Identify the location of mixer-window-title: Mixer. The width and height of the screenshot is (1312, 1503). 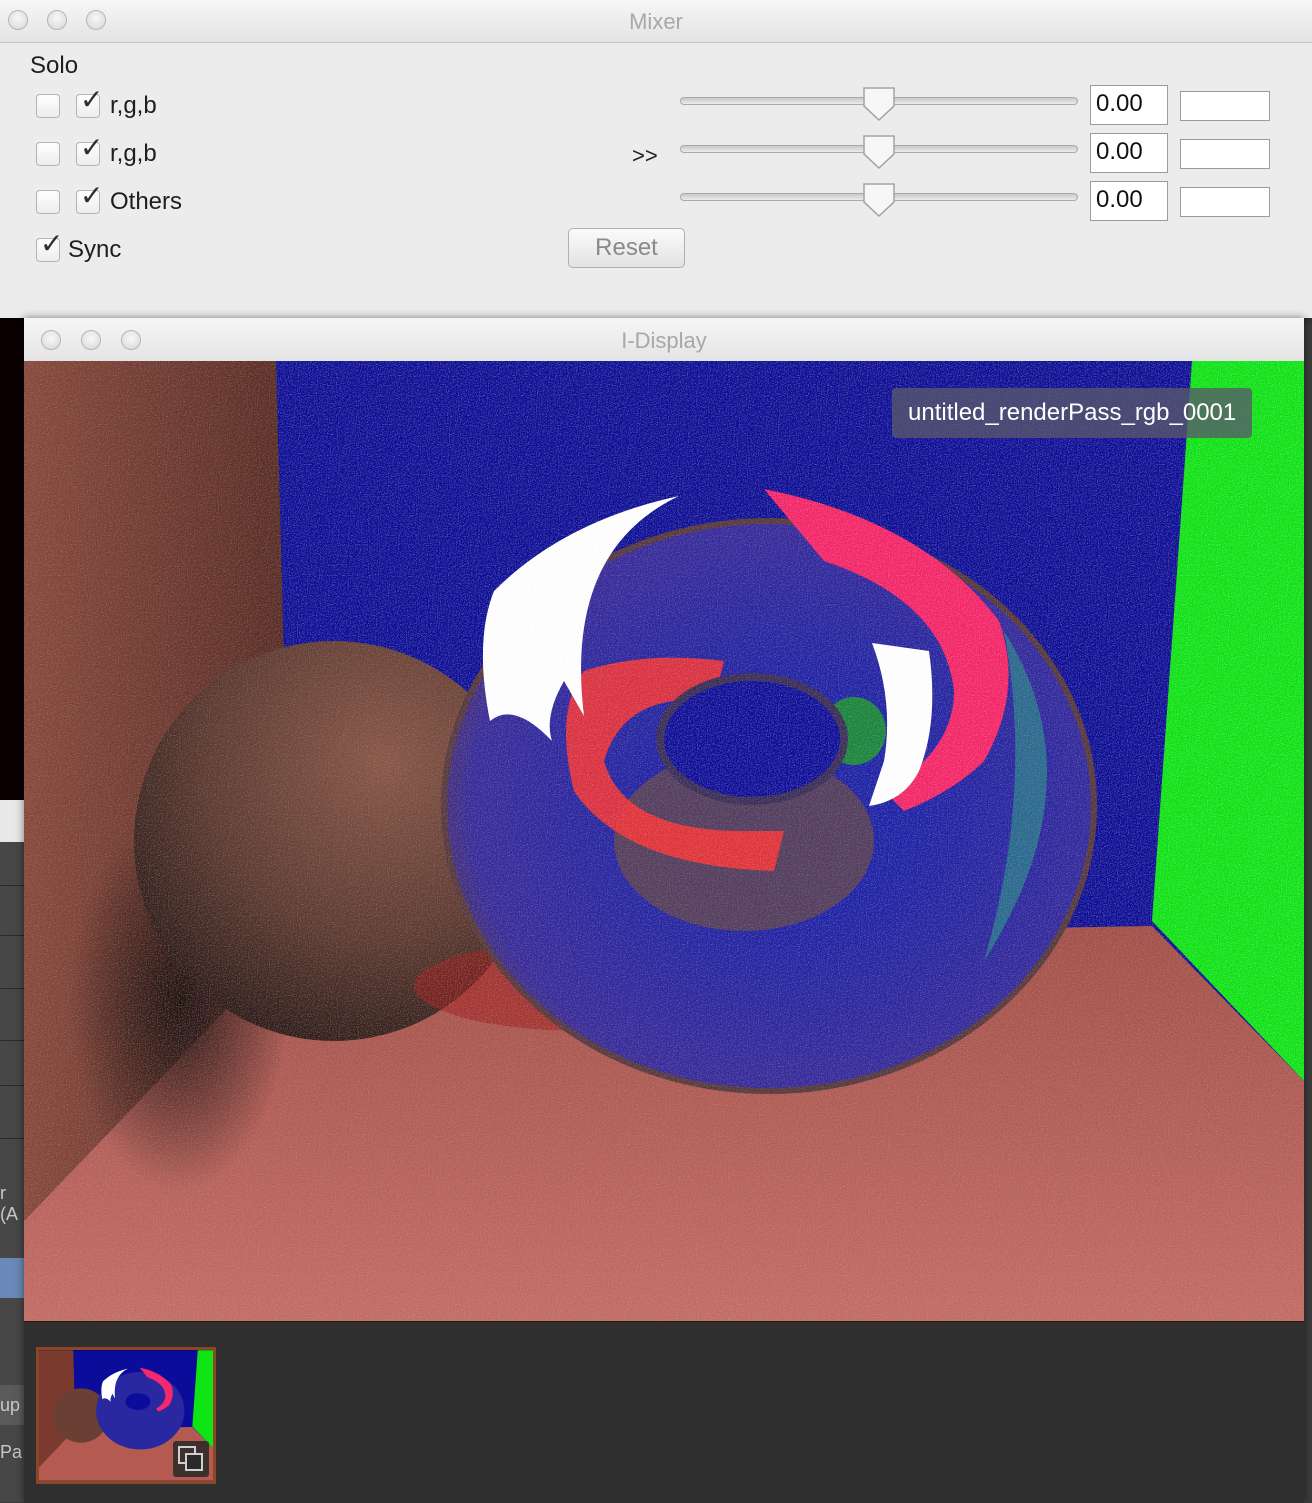
(656, 21).